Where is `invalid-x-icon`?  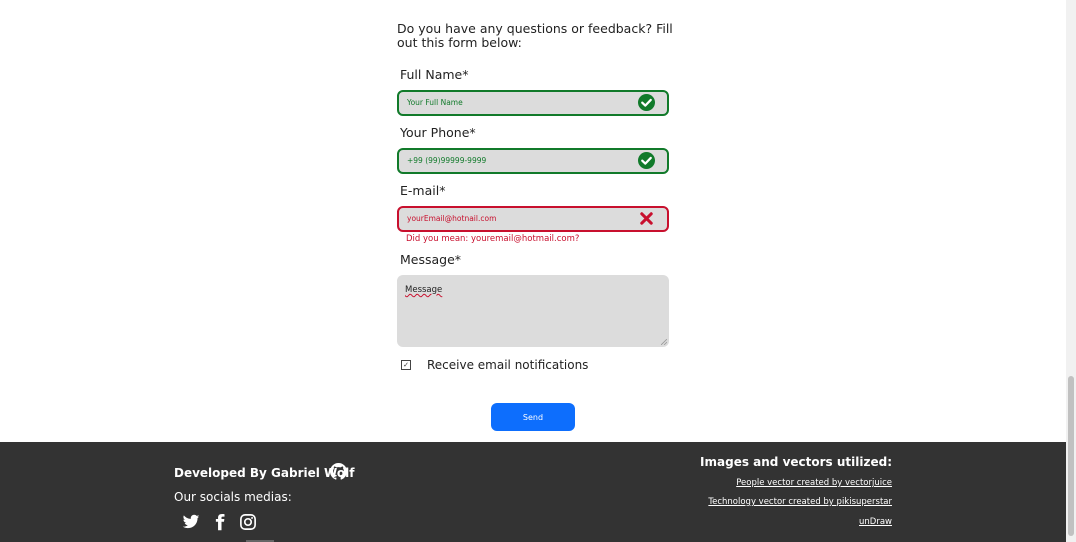 invalid-x-icon is located at coordinates (646, 218).